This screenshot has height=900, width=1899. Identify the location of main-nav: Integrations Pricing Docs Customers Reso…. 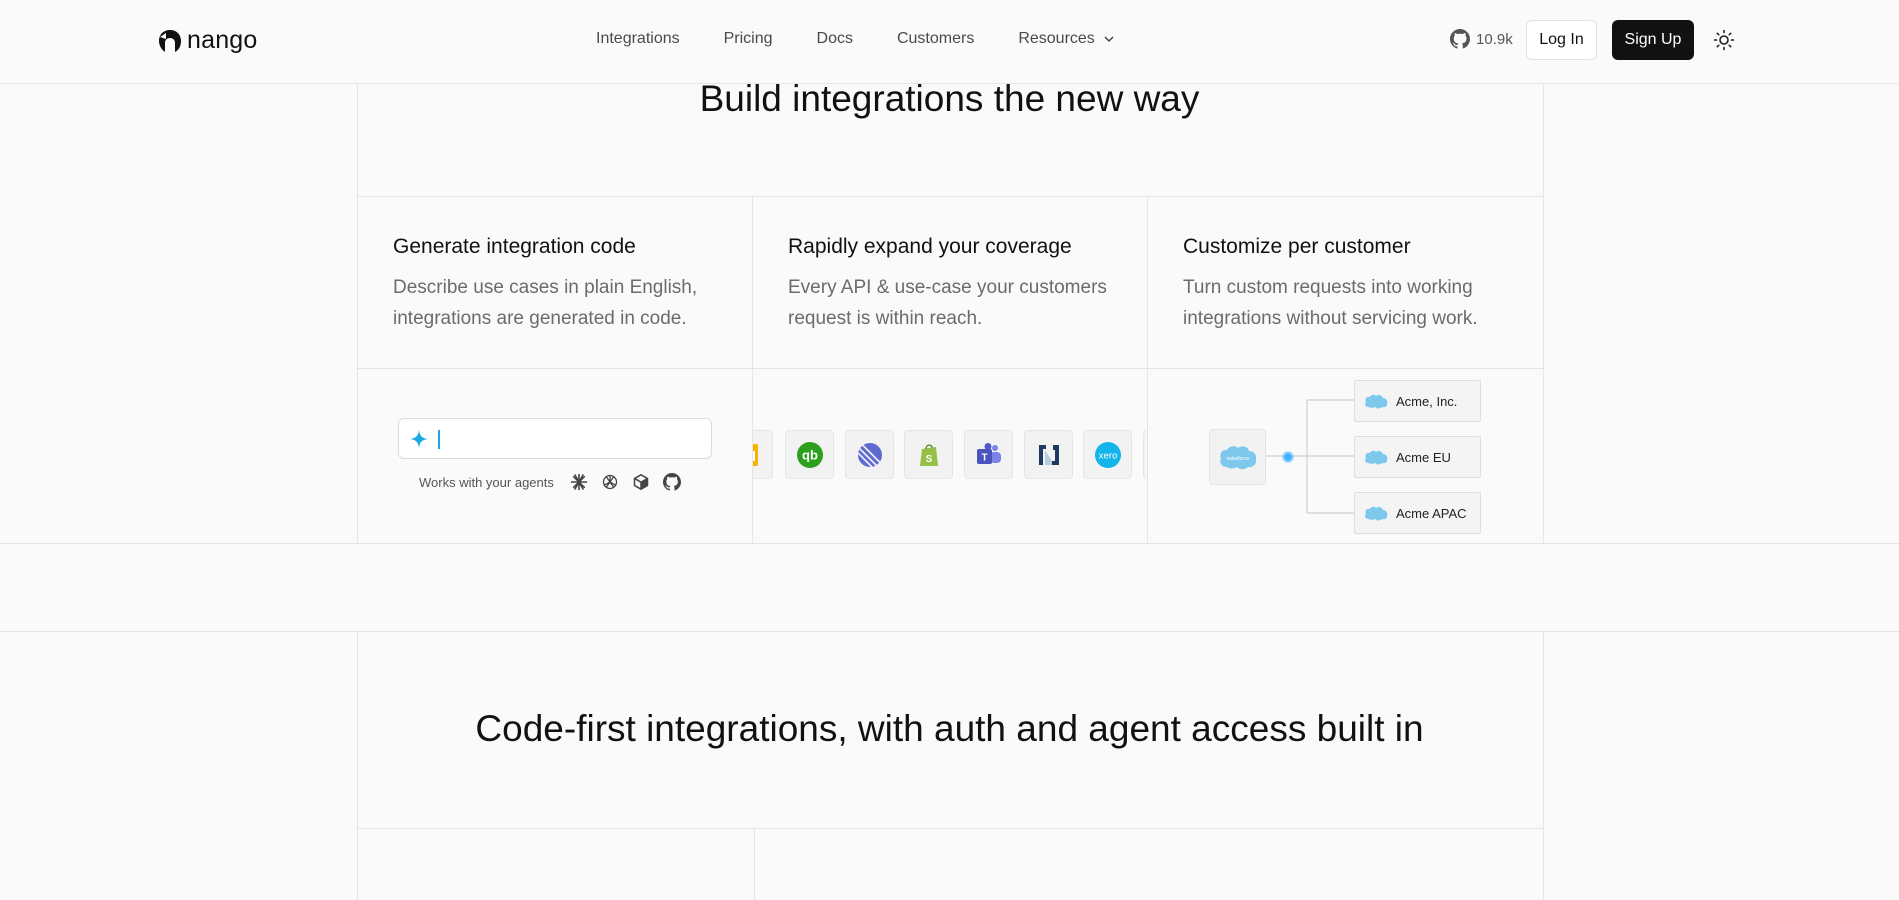
(855, 39).